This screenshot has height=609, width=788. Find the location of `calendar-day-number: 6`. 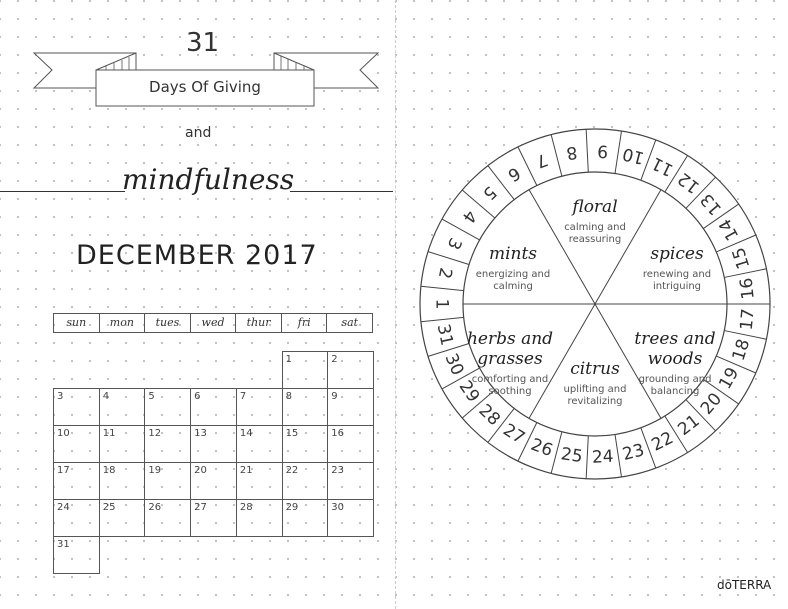

calendar-day-number: 6 is located at coordinates (197, 396).